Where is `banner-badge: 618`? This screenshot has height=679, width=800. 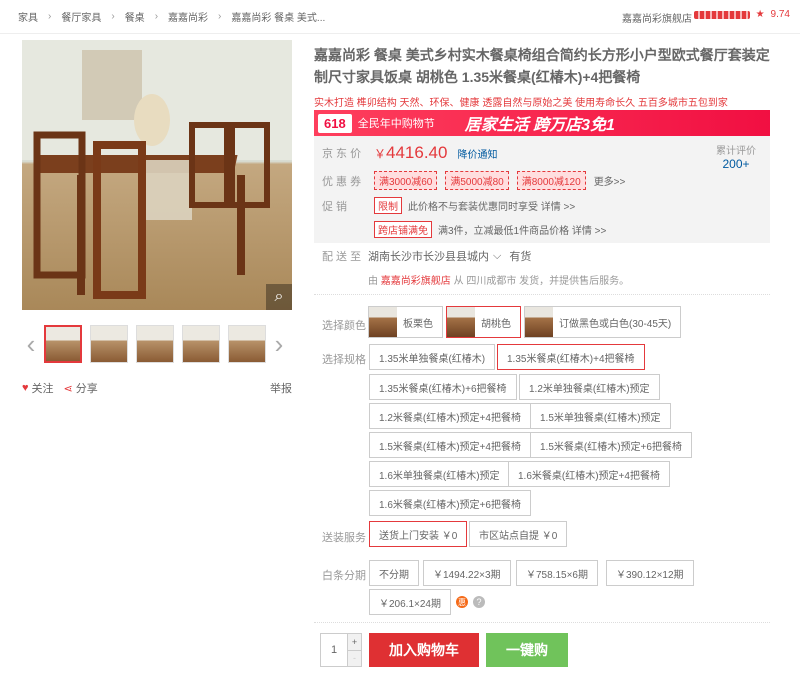
banner-badge: 618 is located at coordinates (335, 123).